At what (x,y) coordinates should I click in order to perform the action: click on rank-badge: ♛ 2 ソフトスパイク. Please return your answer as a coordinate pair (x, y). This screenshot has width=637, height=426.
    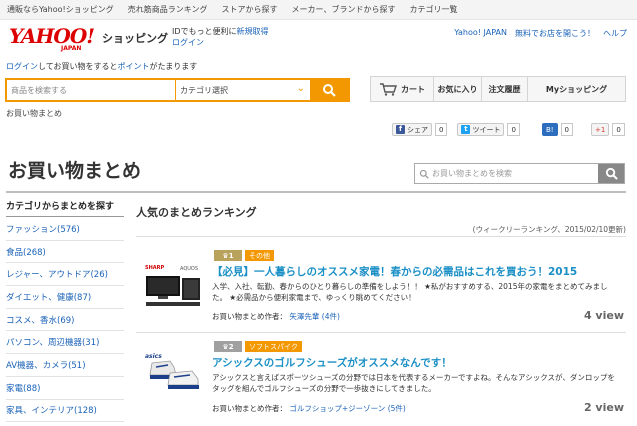
    Looking at the image, I should click on (258, 346).